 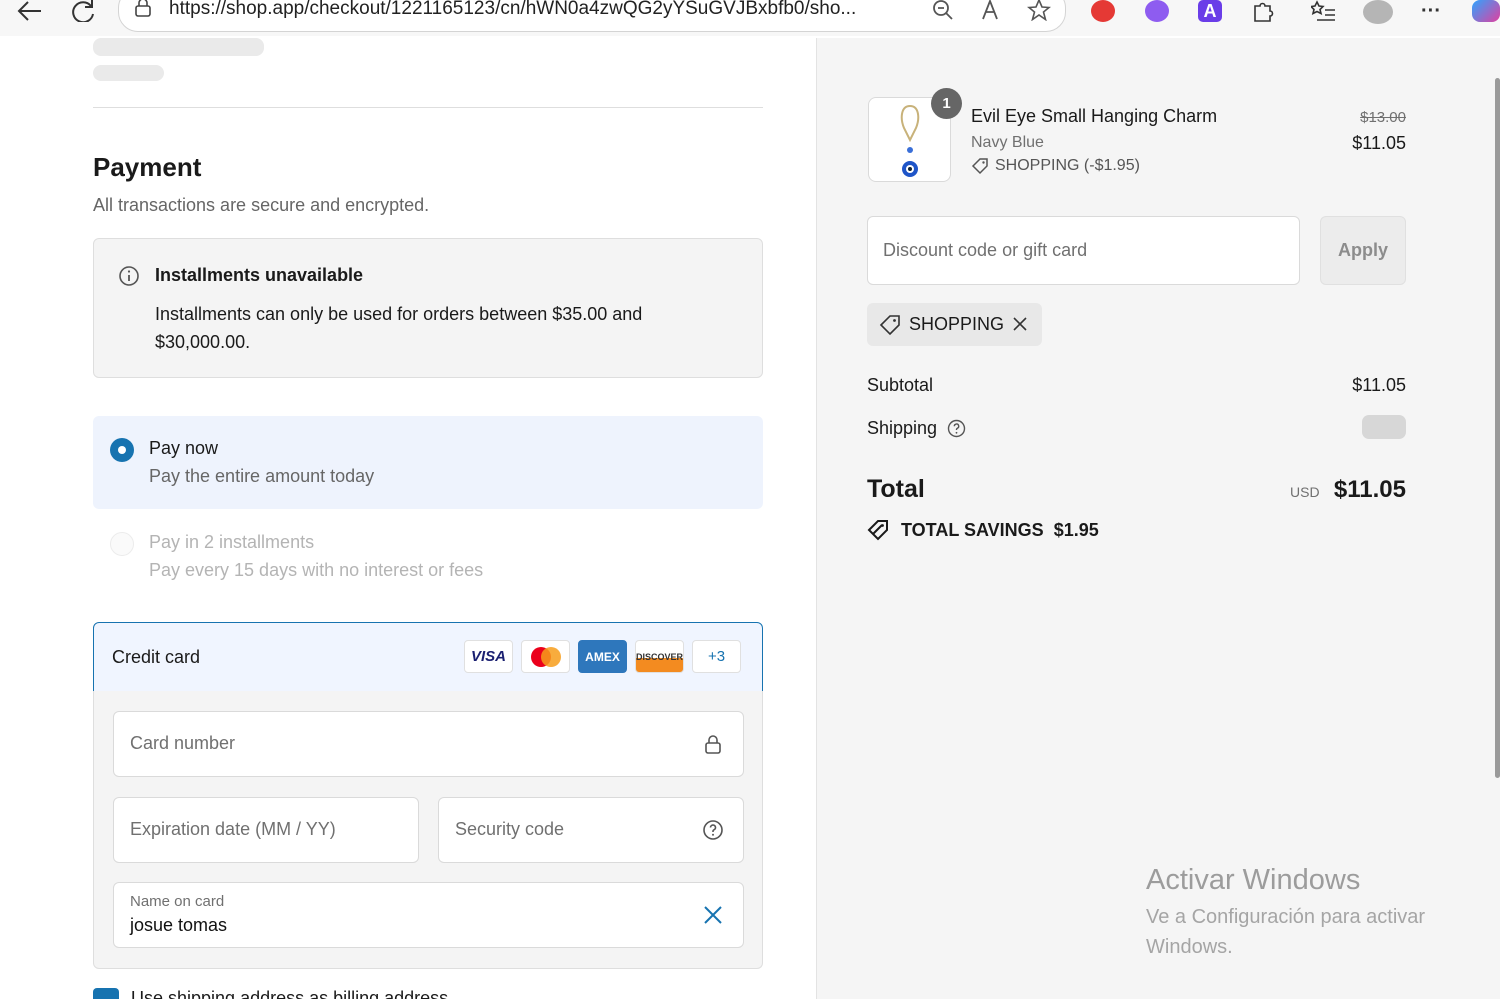 I want to click on payment-title: Payment, so click(x=147, y=167).